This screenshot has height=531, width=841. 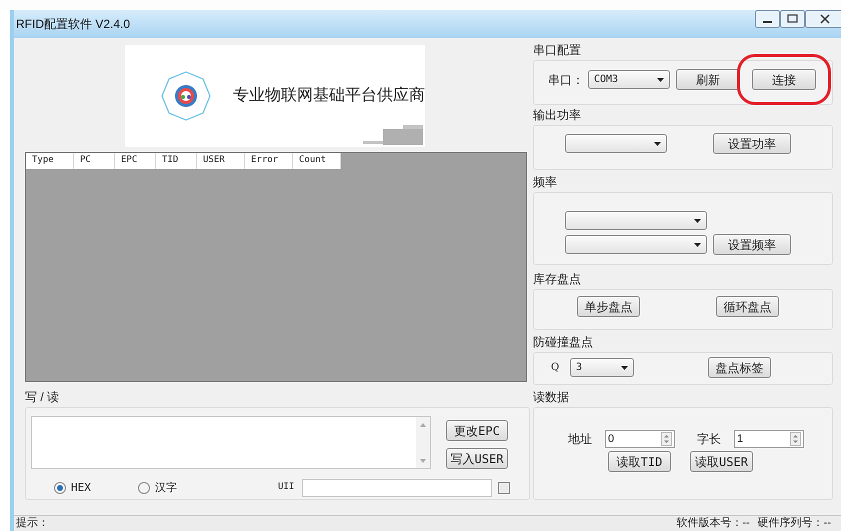 I want to click on minimize-icon, so click(x=767, y=19).